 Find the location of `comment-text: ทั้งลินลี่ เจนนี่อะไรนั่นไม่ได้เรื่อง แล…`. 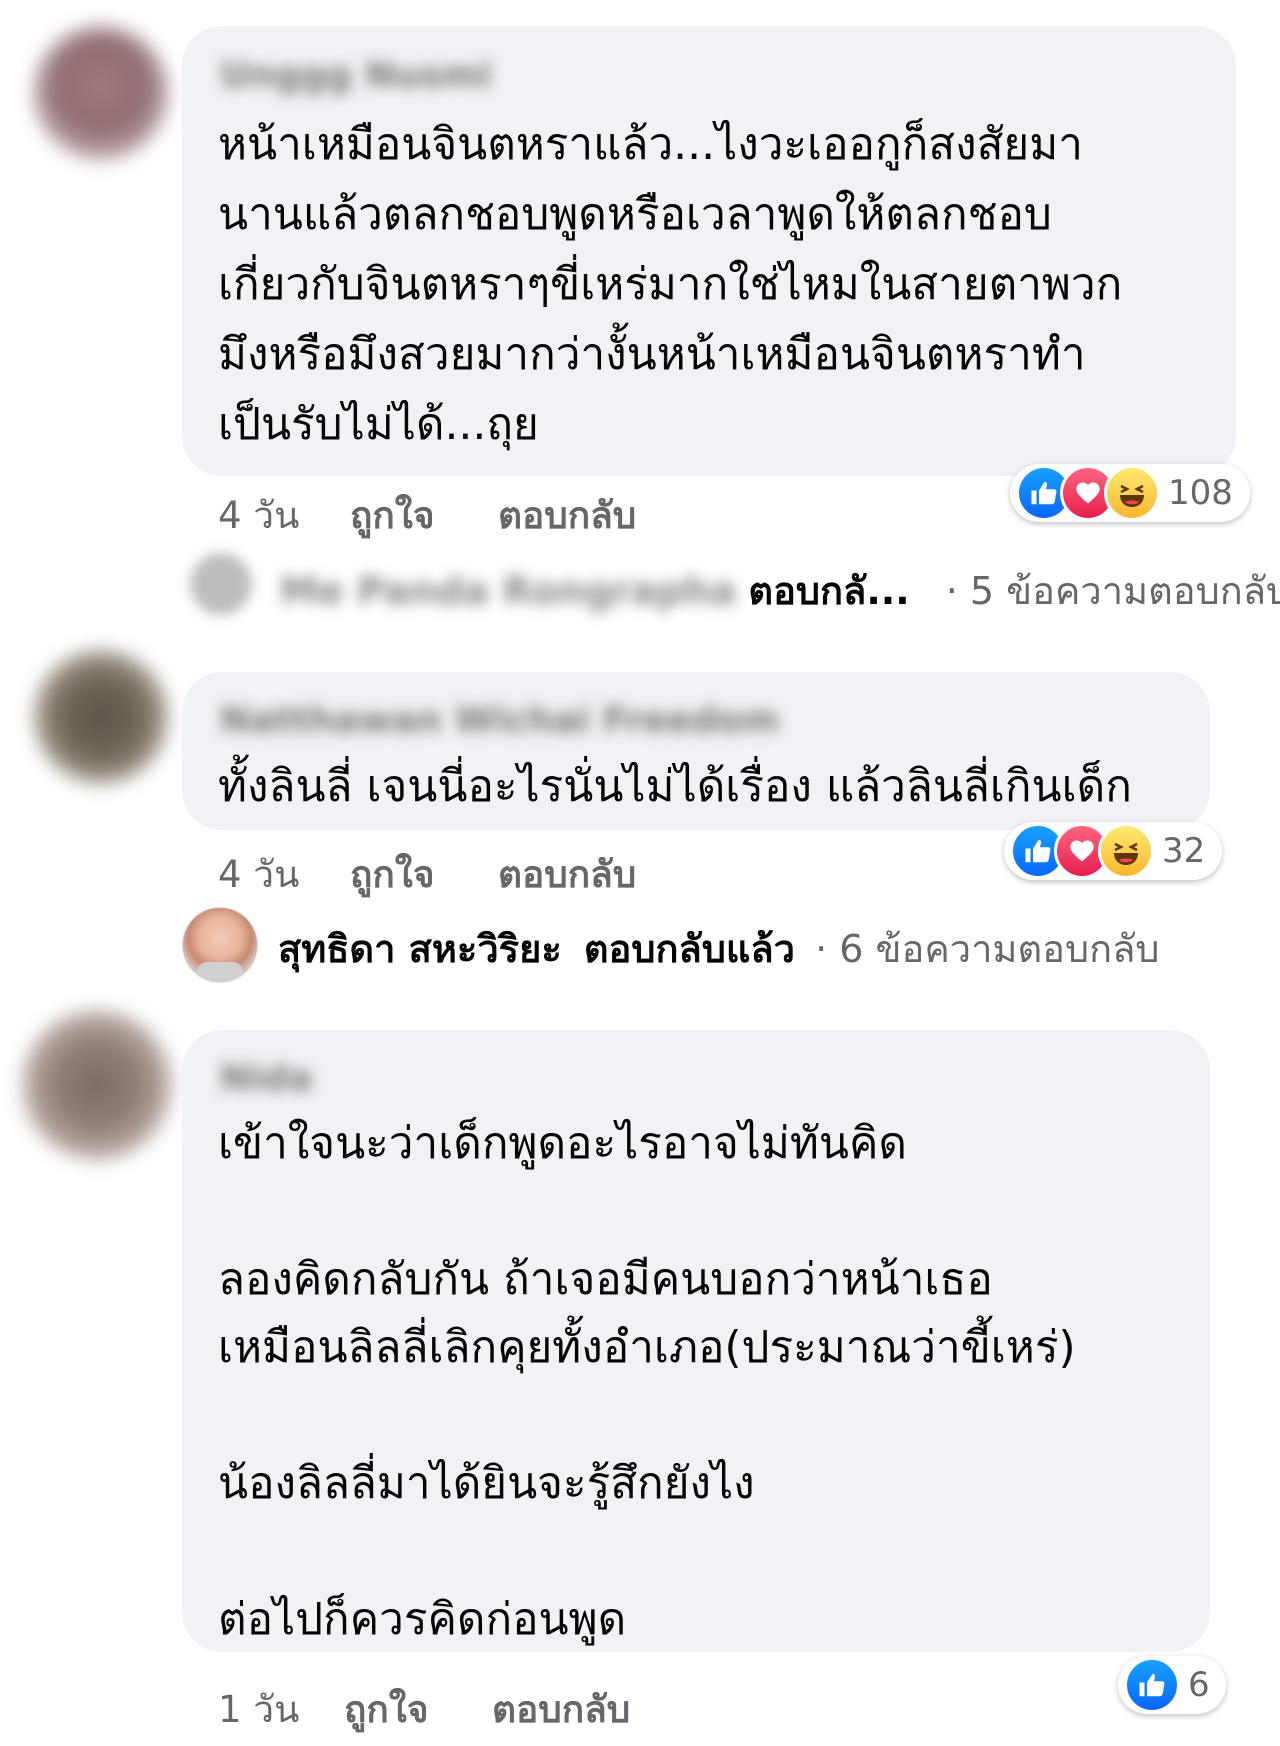

comment-text: ทั้งลินลี่ เจนนี่อะไรนั่นไม่ได้เรื่อง แล… is located at coordinates (675, 786).